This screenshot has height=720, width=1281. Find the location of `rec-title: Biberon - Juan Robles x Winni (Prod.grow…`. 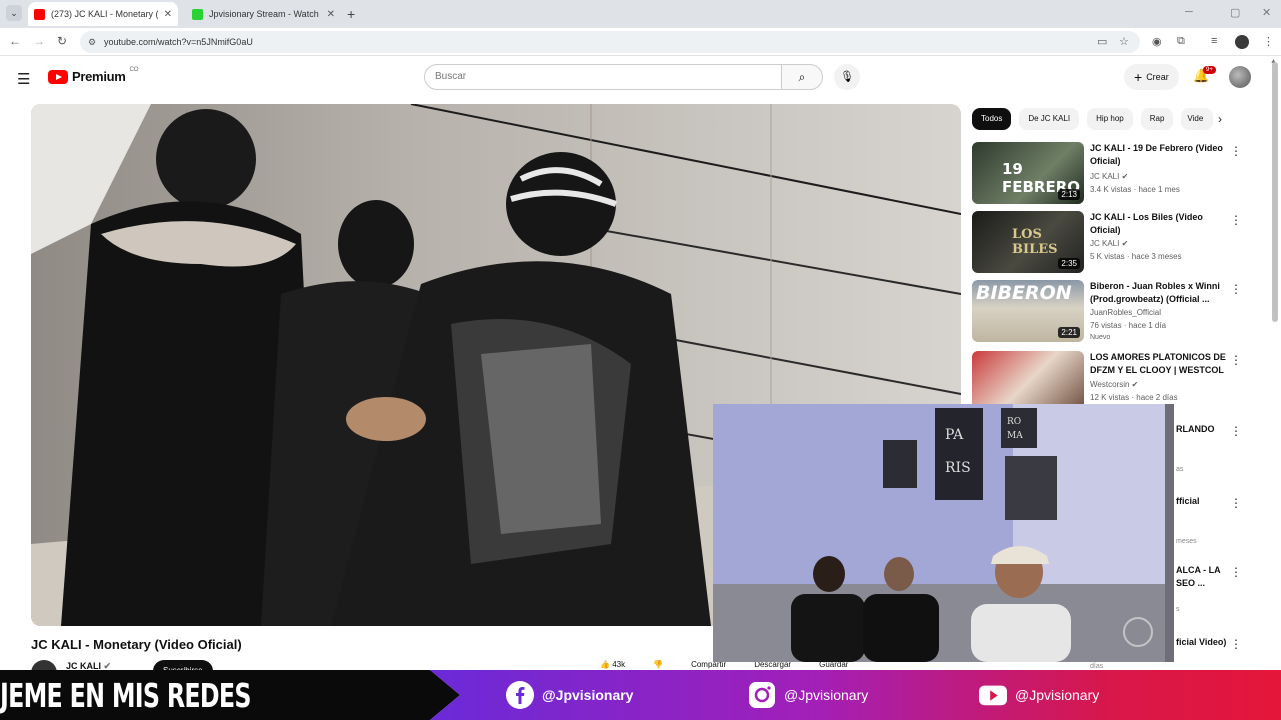

rec-title: Biberon - Juan Robles x Winni (Prod.grow… is located at coordinates (1155, 292).